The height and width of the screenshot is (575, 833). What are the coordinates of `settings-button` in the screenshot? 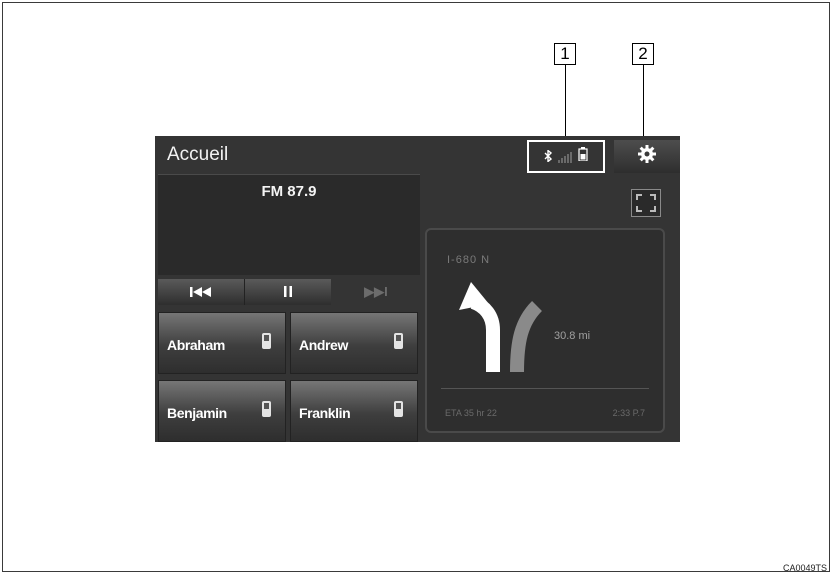 It's located at (647, 156).